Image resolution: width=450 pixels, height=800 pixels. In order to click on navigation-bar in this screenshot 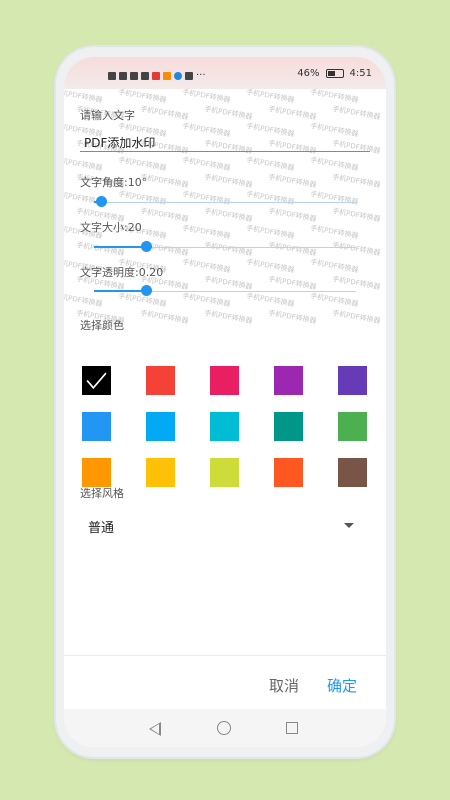, I will do `click(225, 728)`.